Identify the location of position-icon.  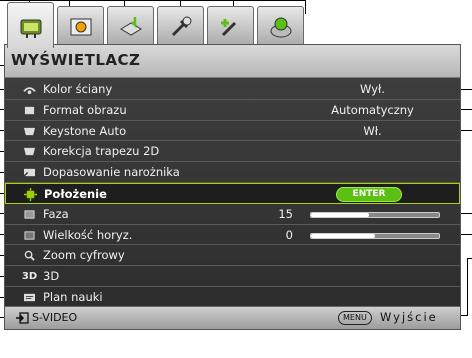
(30, 194).